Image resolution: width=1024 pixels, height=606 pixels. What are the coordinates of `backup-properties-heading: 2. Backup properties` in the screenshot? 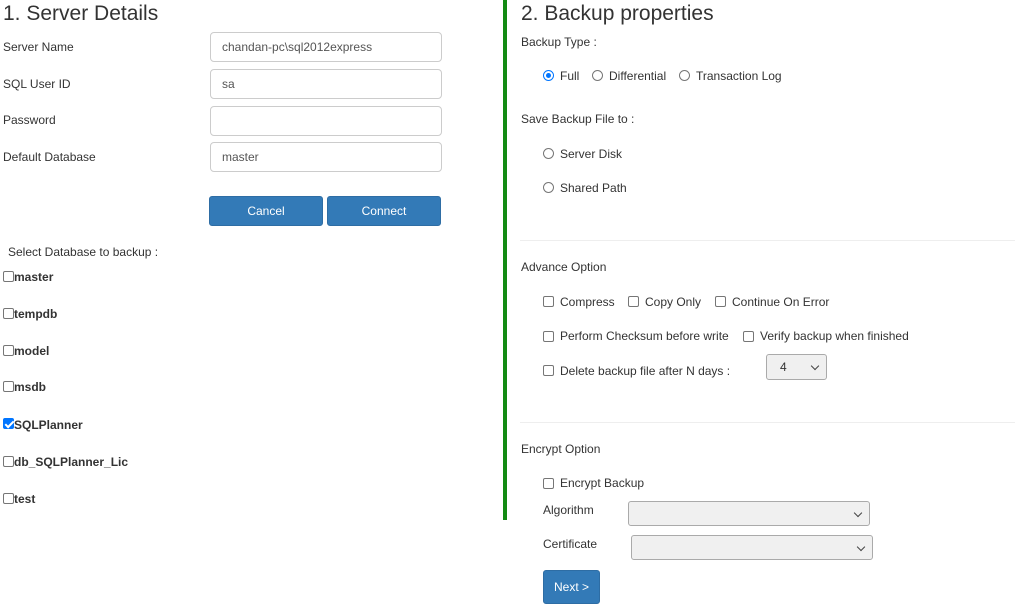 It's located at (617, 13).